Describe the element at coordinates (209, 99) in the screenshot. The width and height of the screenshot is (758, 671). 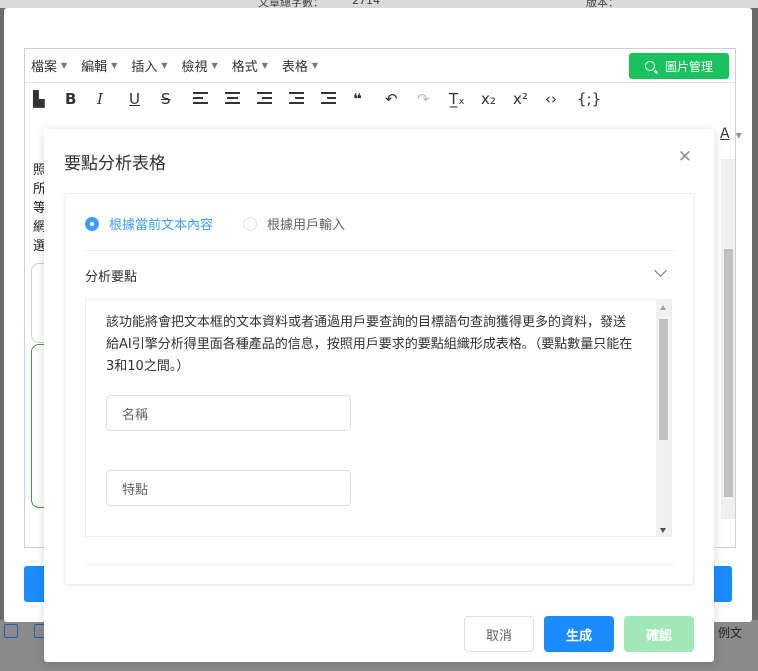
I see `align-left-icon` at that location.